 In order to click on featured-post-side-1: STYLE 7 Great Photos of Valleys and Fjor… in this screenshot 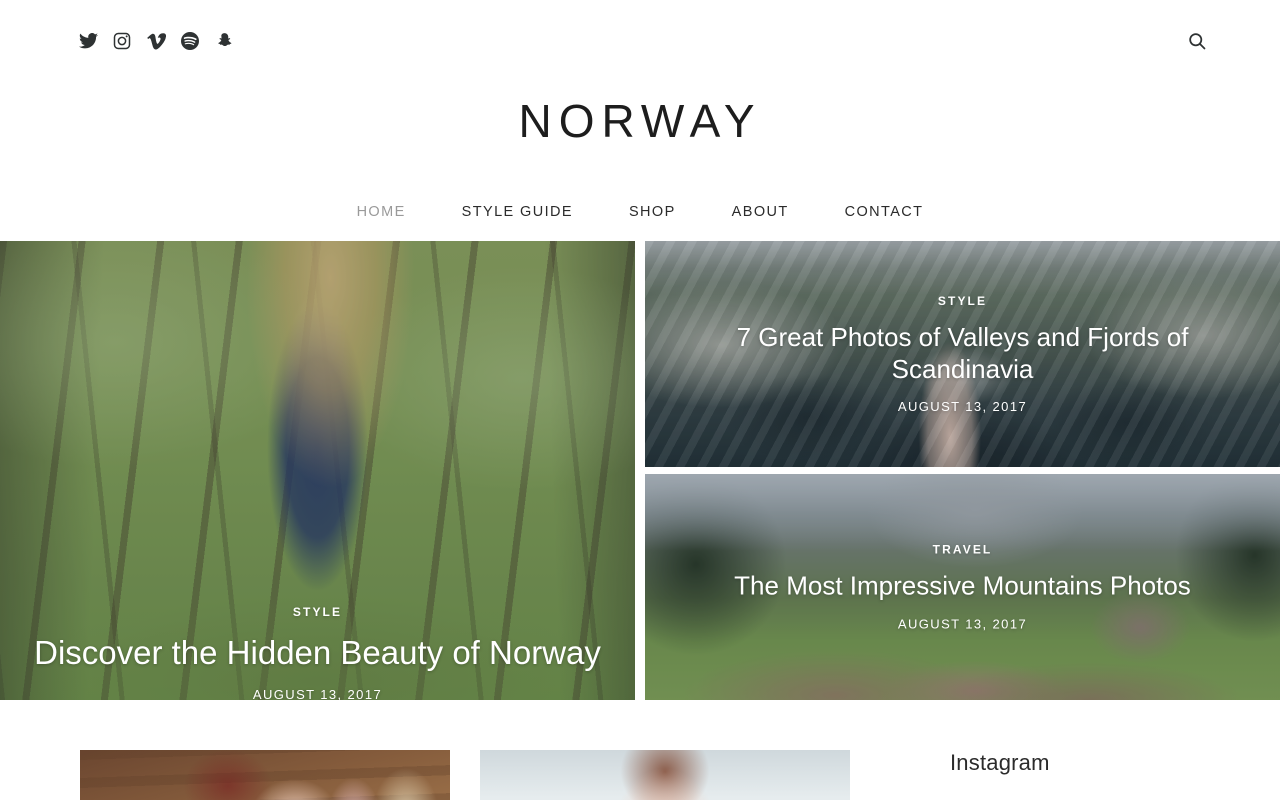, I will do `click(962, 354)`.